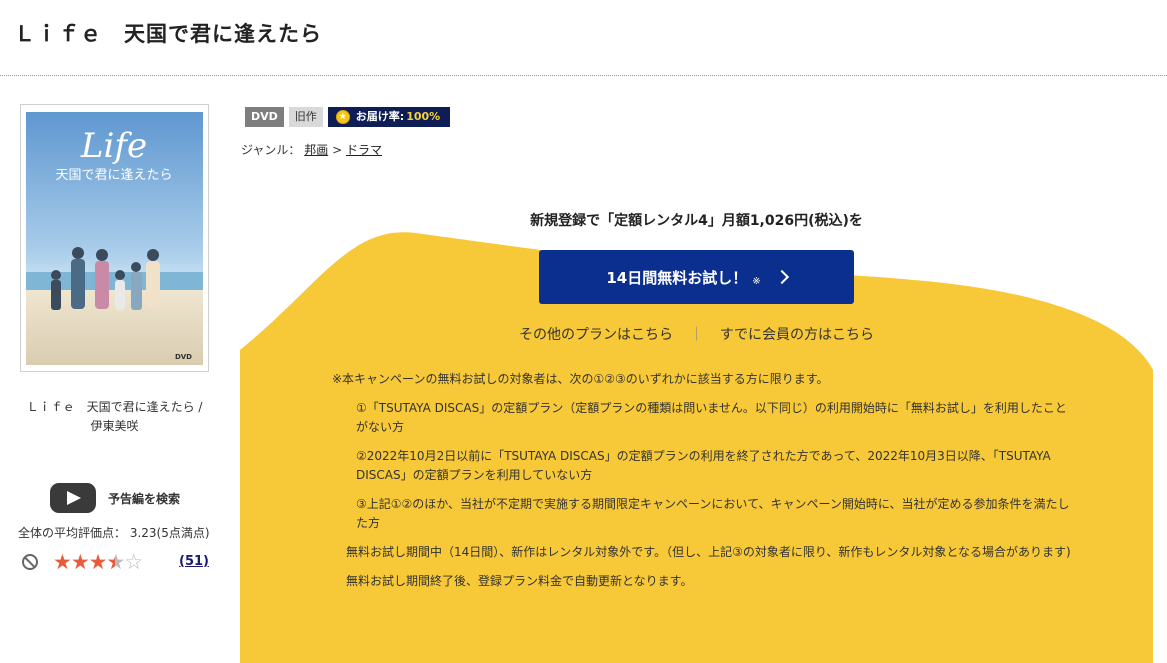  I want to click on plan-links: その他のプランはこちら ｜ すでに会員の方はこちら, so click(696, 334).